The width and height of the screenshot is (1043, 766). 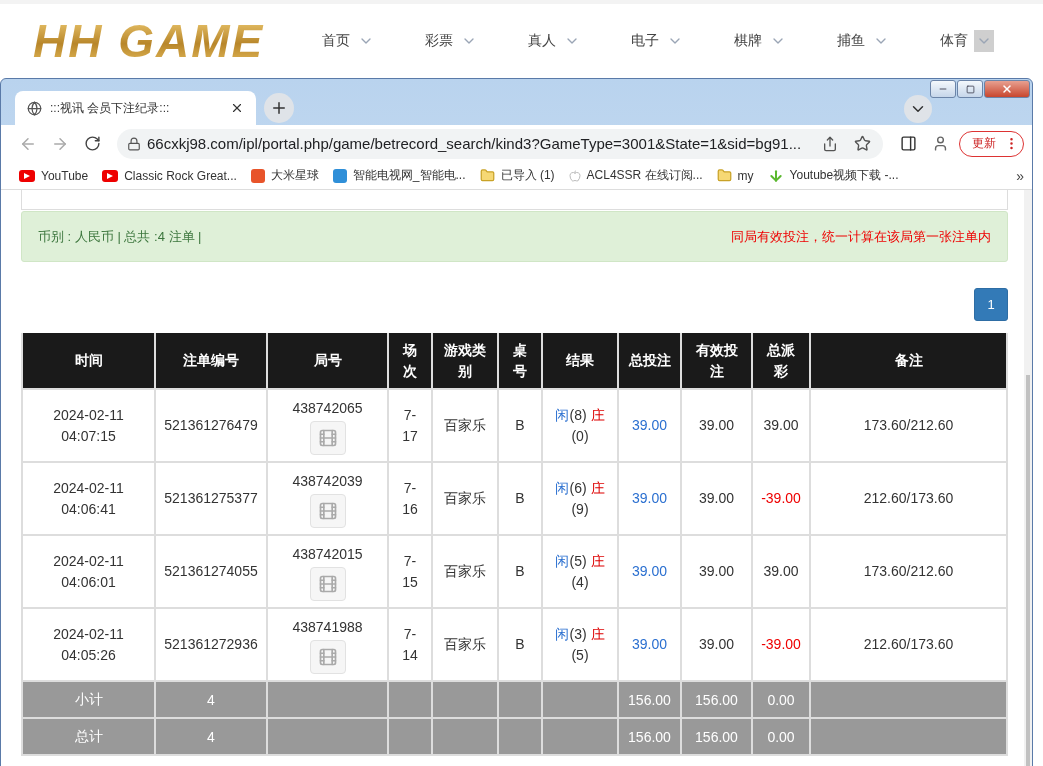 I want to click on bookmark: 已导入 (1), so click(x=517, y=175).